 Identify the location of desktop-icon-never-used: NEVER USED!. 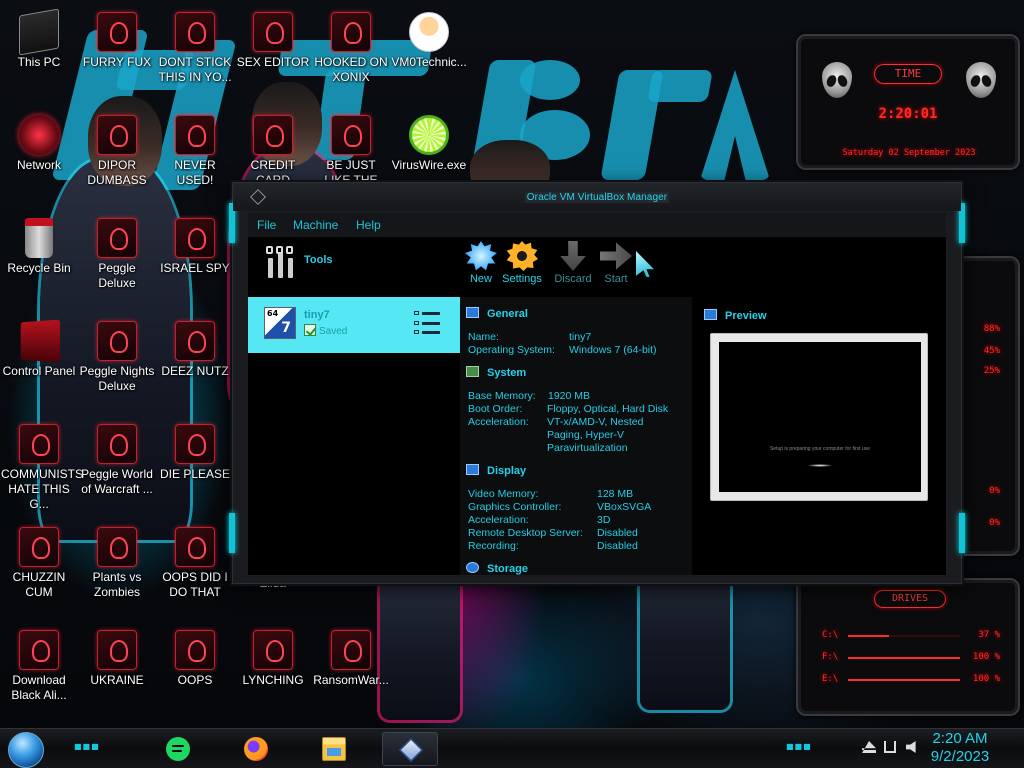
(195, 151).